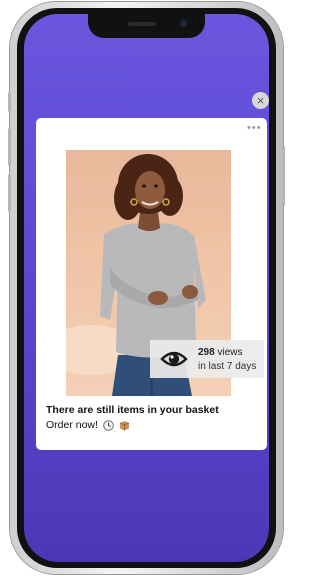  Describe the element at coordinates (9, 193) in the screenshot. I see `phone-volume-down-button` at that location.